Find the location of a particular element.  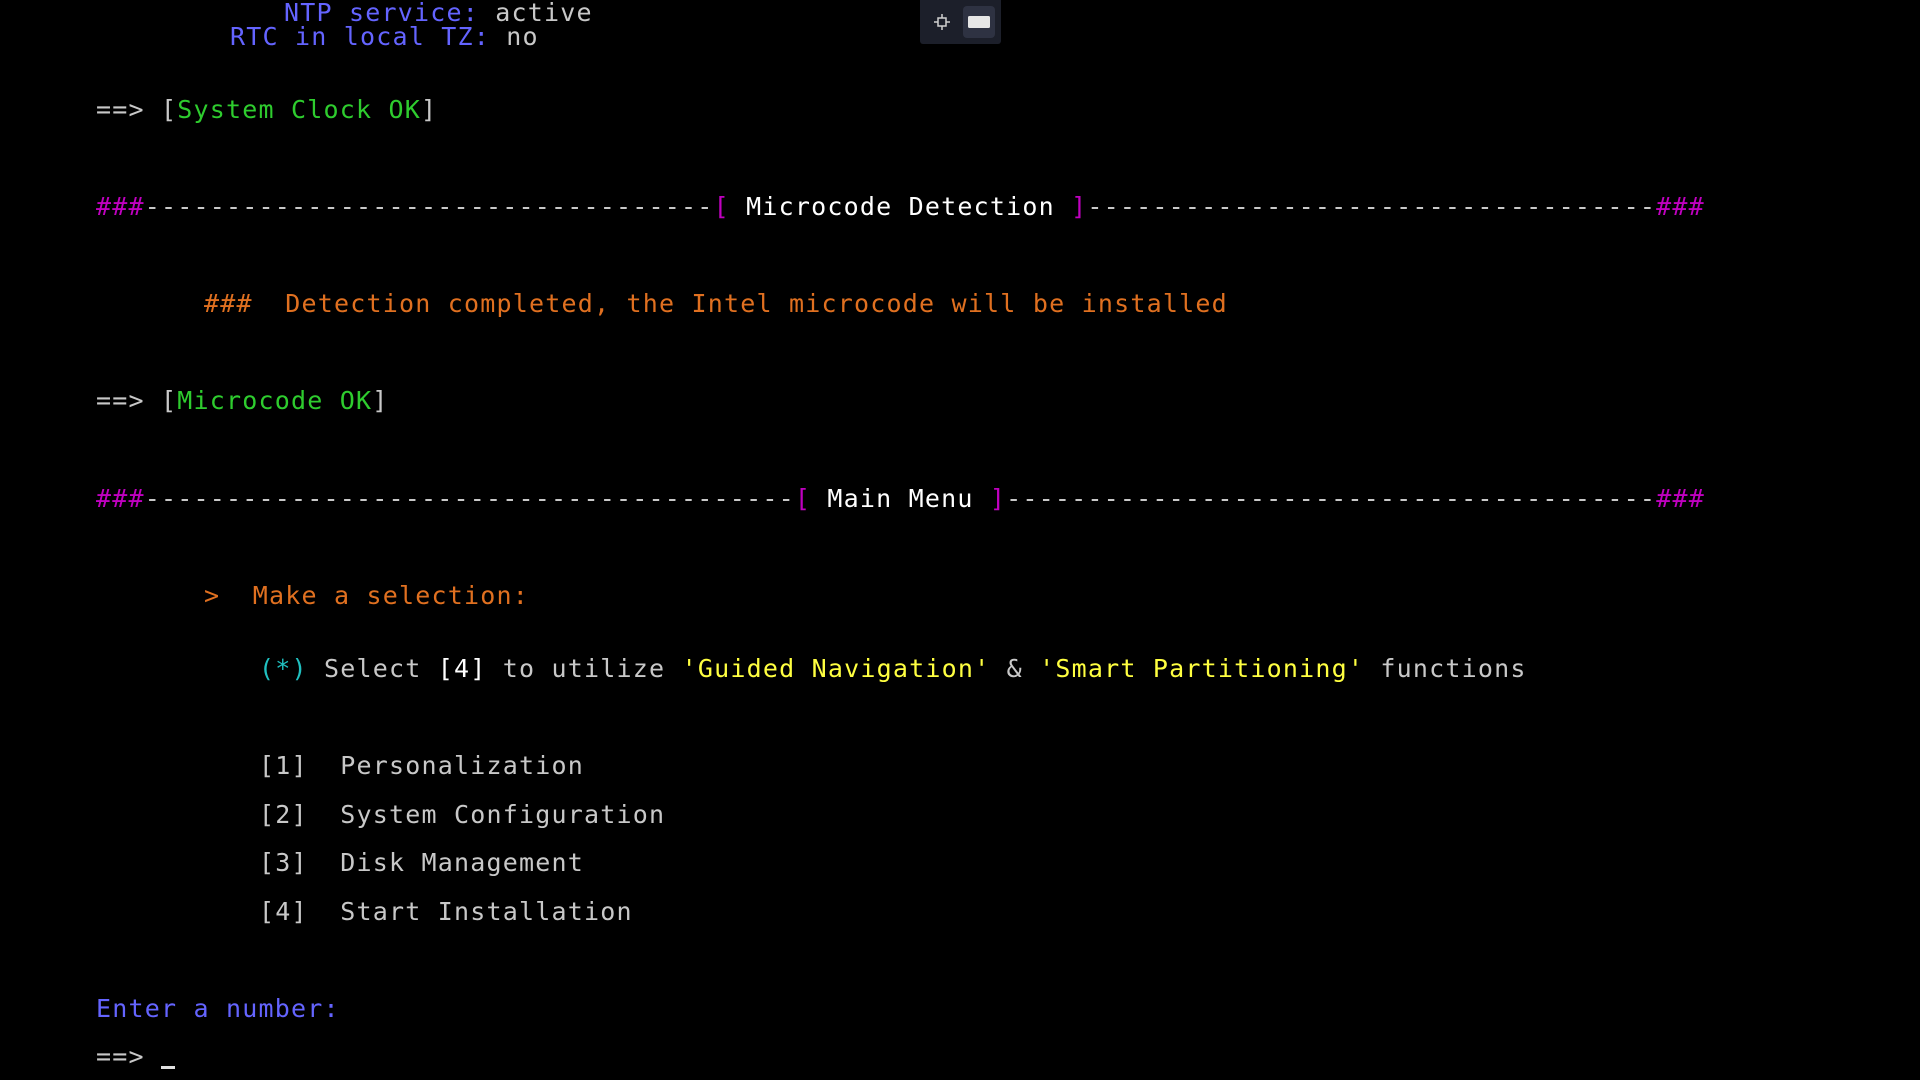

number-input-line: ==> is located at coordinates (136, 1057).